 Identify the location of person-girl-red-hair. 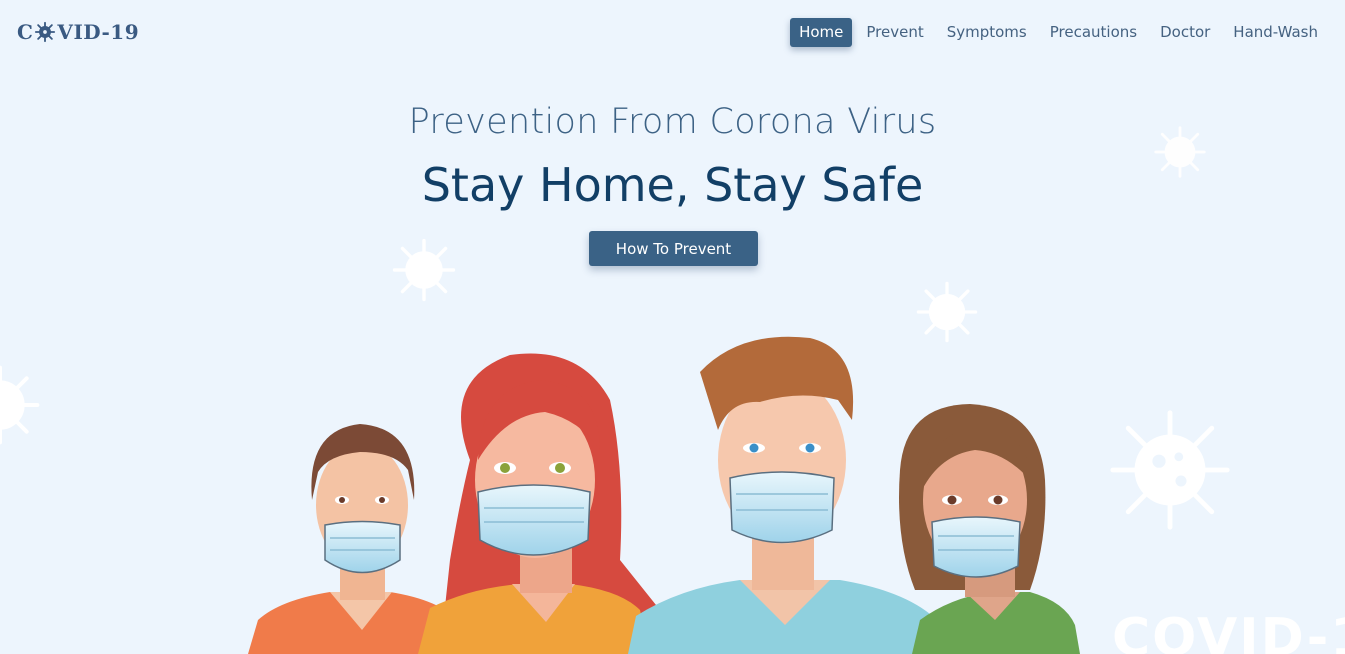
(539, 503).